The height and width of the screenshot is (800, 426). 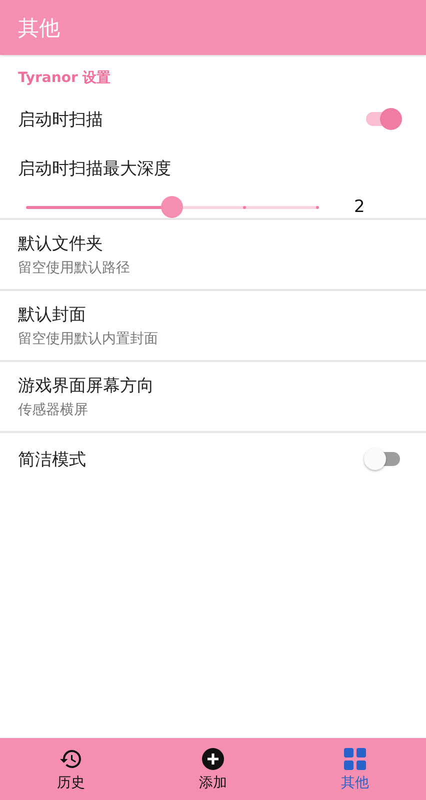 I want to click on setting-title: 默认文件夹, so click(x=61, y=244).